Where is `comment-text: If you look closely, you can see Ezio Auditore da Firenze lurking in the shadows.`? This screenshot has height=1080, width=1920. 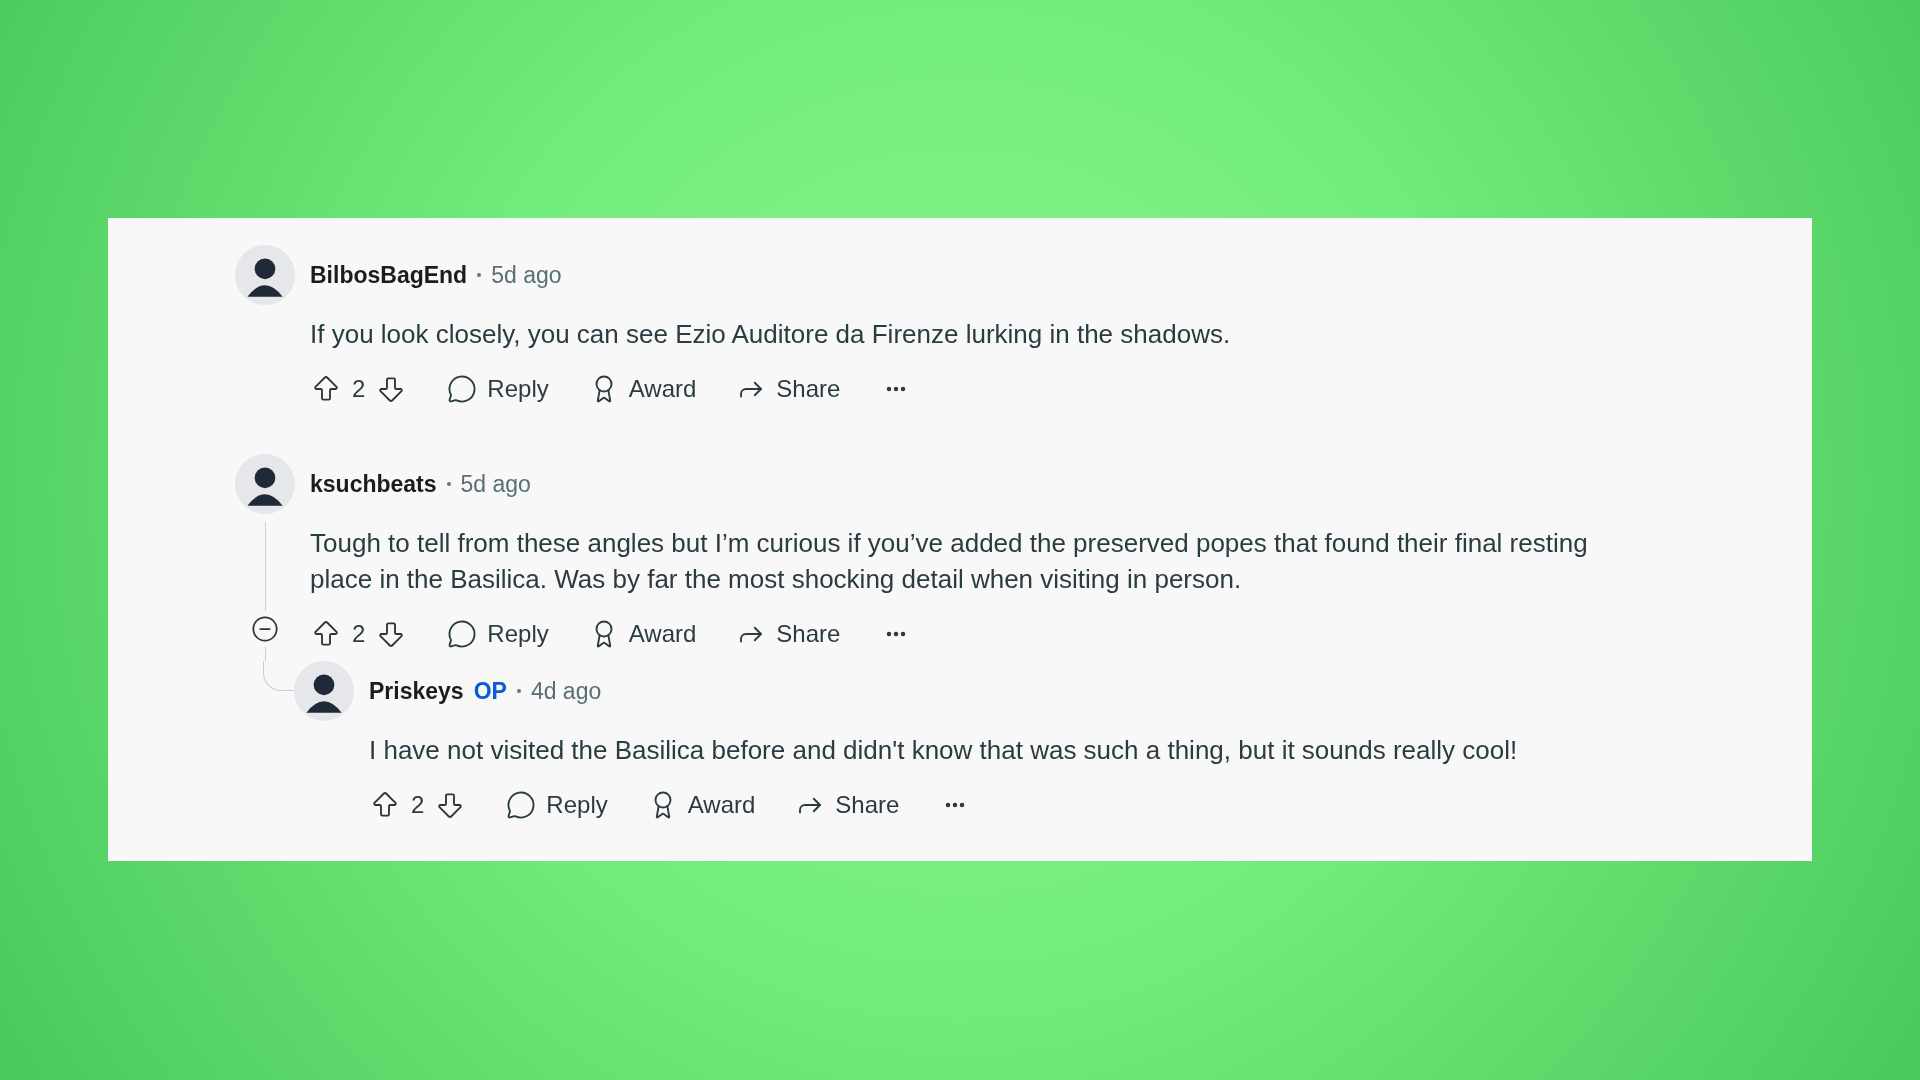
comment-text: If you look closely, you can see Ezio Auditore da Firenze lurking in the shadows. is located at coordinates (770, 334).